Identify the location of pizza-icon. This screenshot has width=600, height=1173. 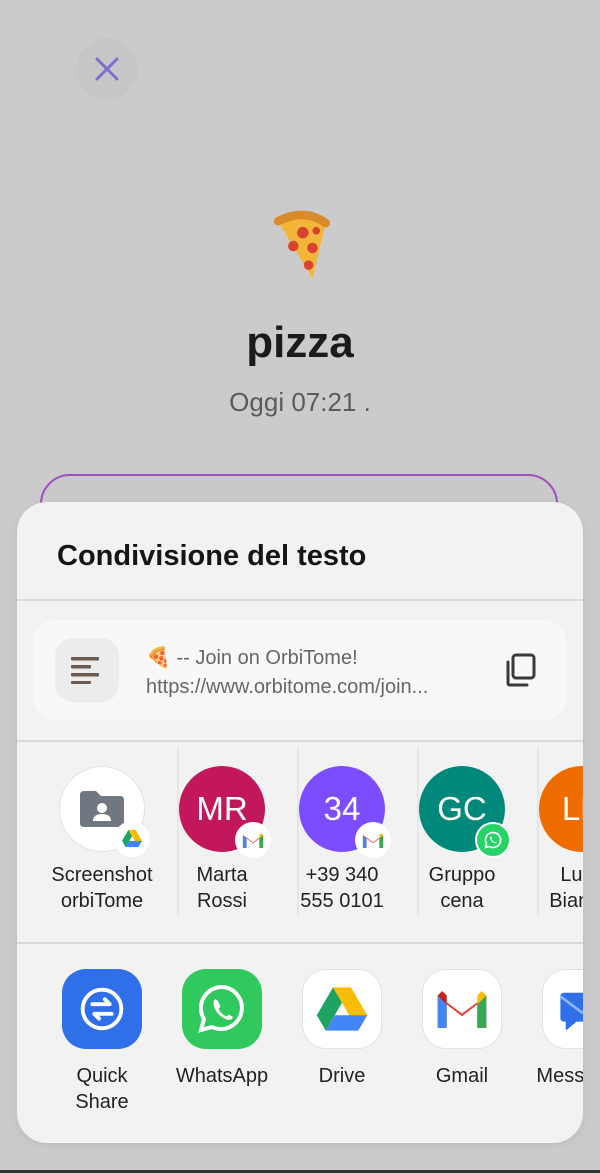
(302, 244).